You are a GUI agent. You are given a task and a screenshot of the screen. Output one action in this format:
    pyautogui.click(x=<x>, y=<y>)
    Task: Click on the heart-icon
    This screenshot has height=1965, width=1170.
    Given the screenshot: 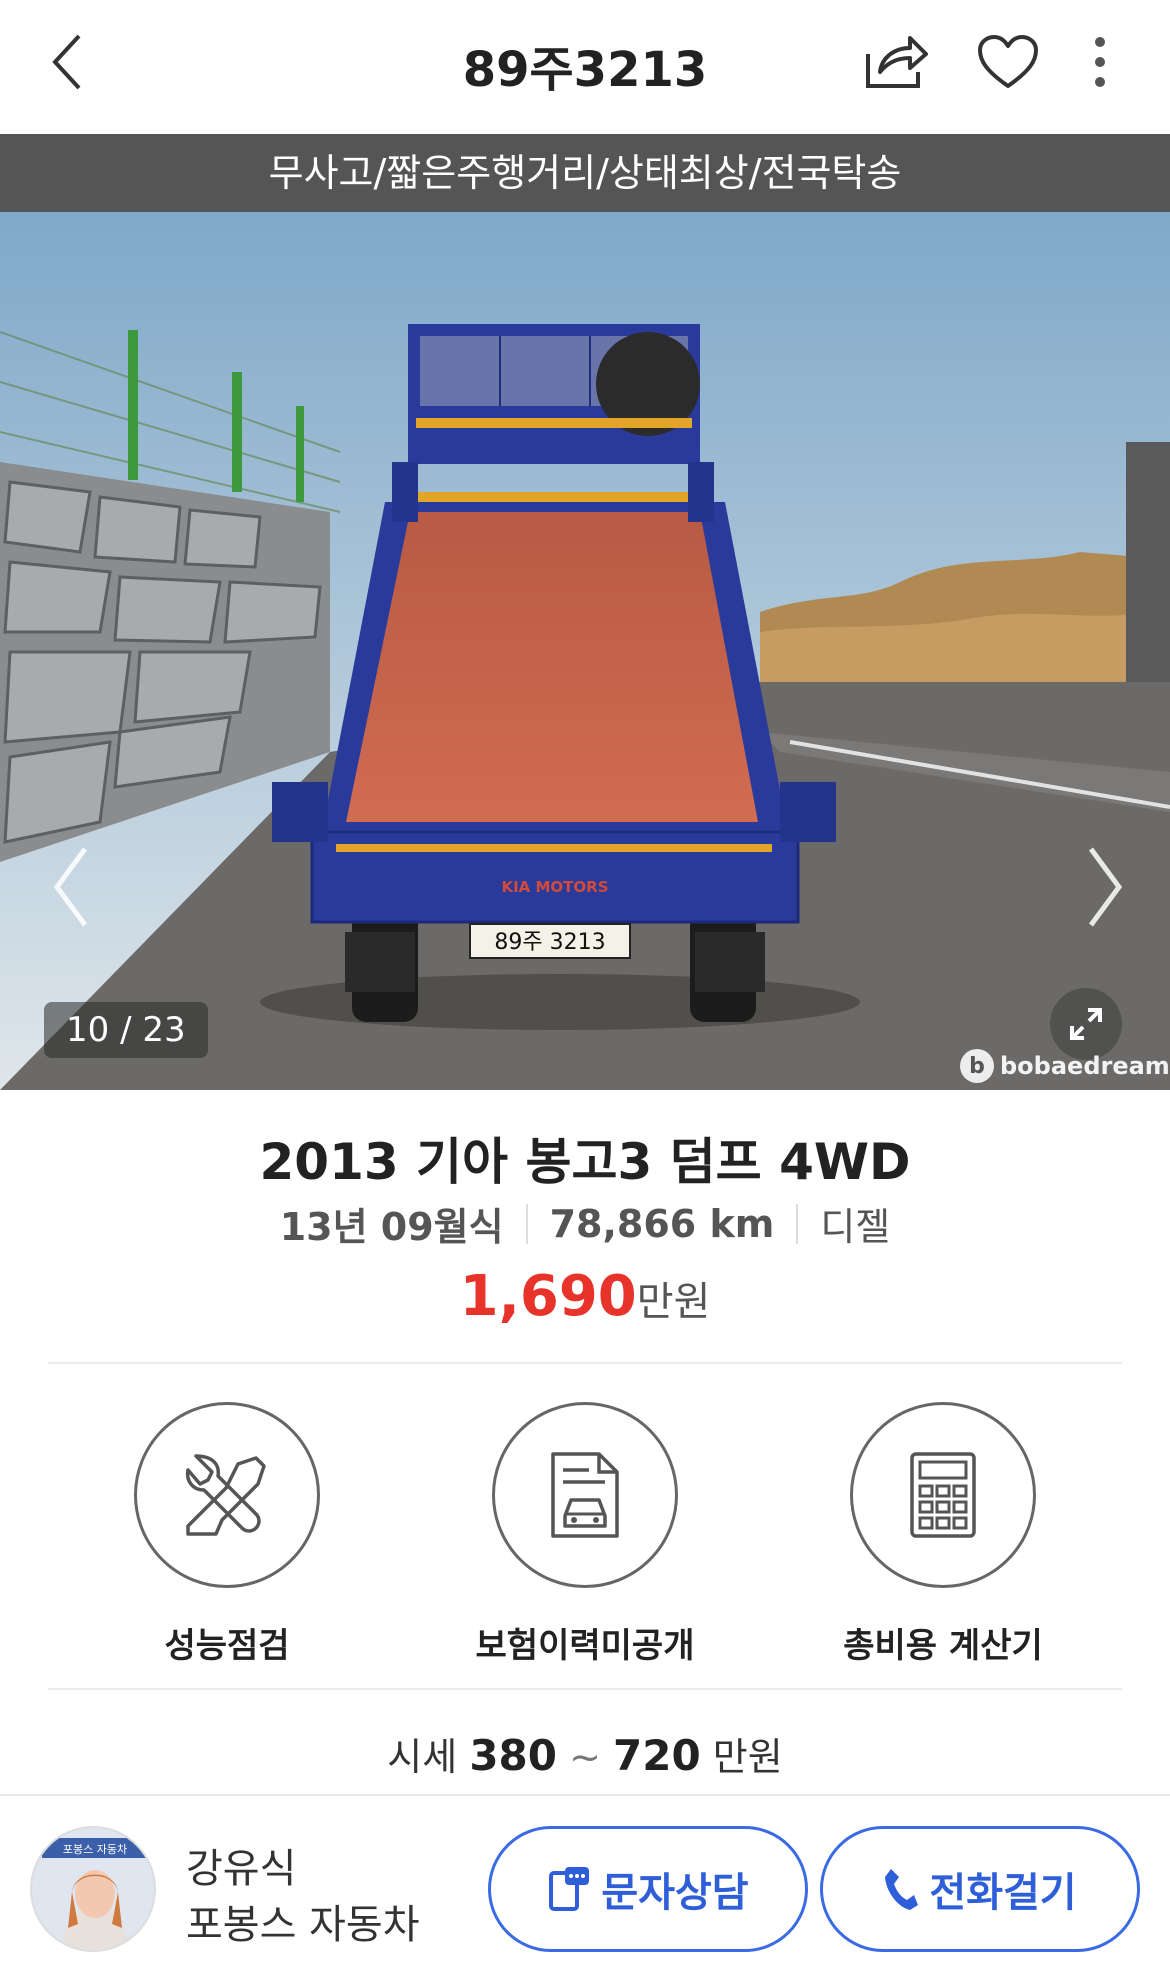 What is the action you would take?
    pyautogui.click(x=1008, y=61)
    